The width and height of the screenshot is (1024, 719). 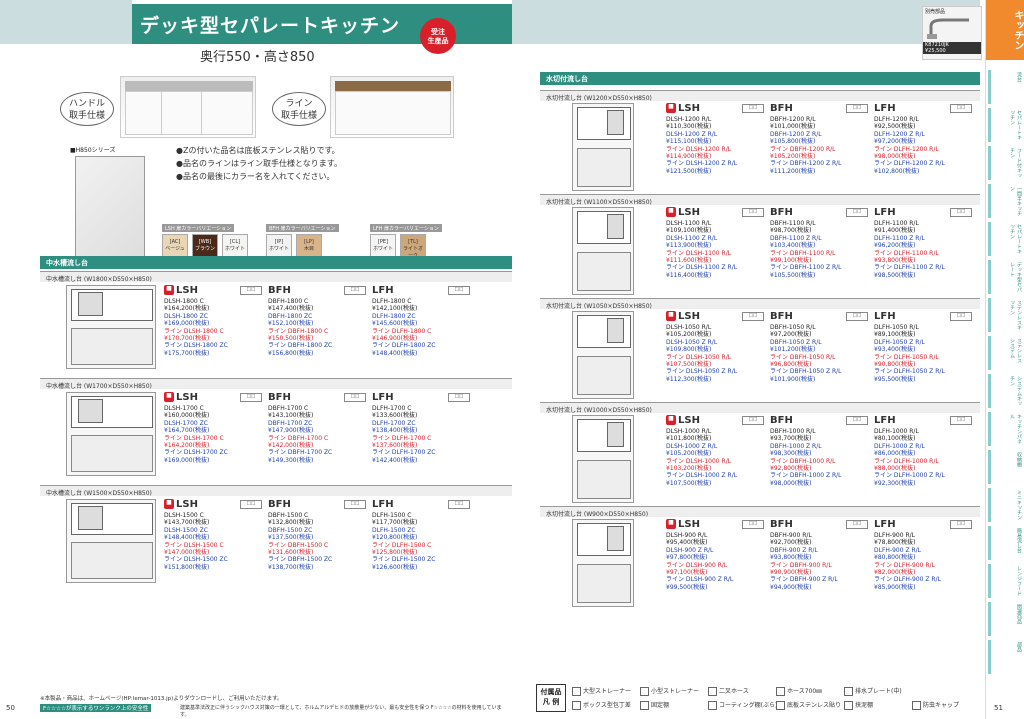 I want to click on index-tab: ステンレス システム, so click(x=1005, y=353).